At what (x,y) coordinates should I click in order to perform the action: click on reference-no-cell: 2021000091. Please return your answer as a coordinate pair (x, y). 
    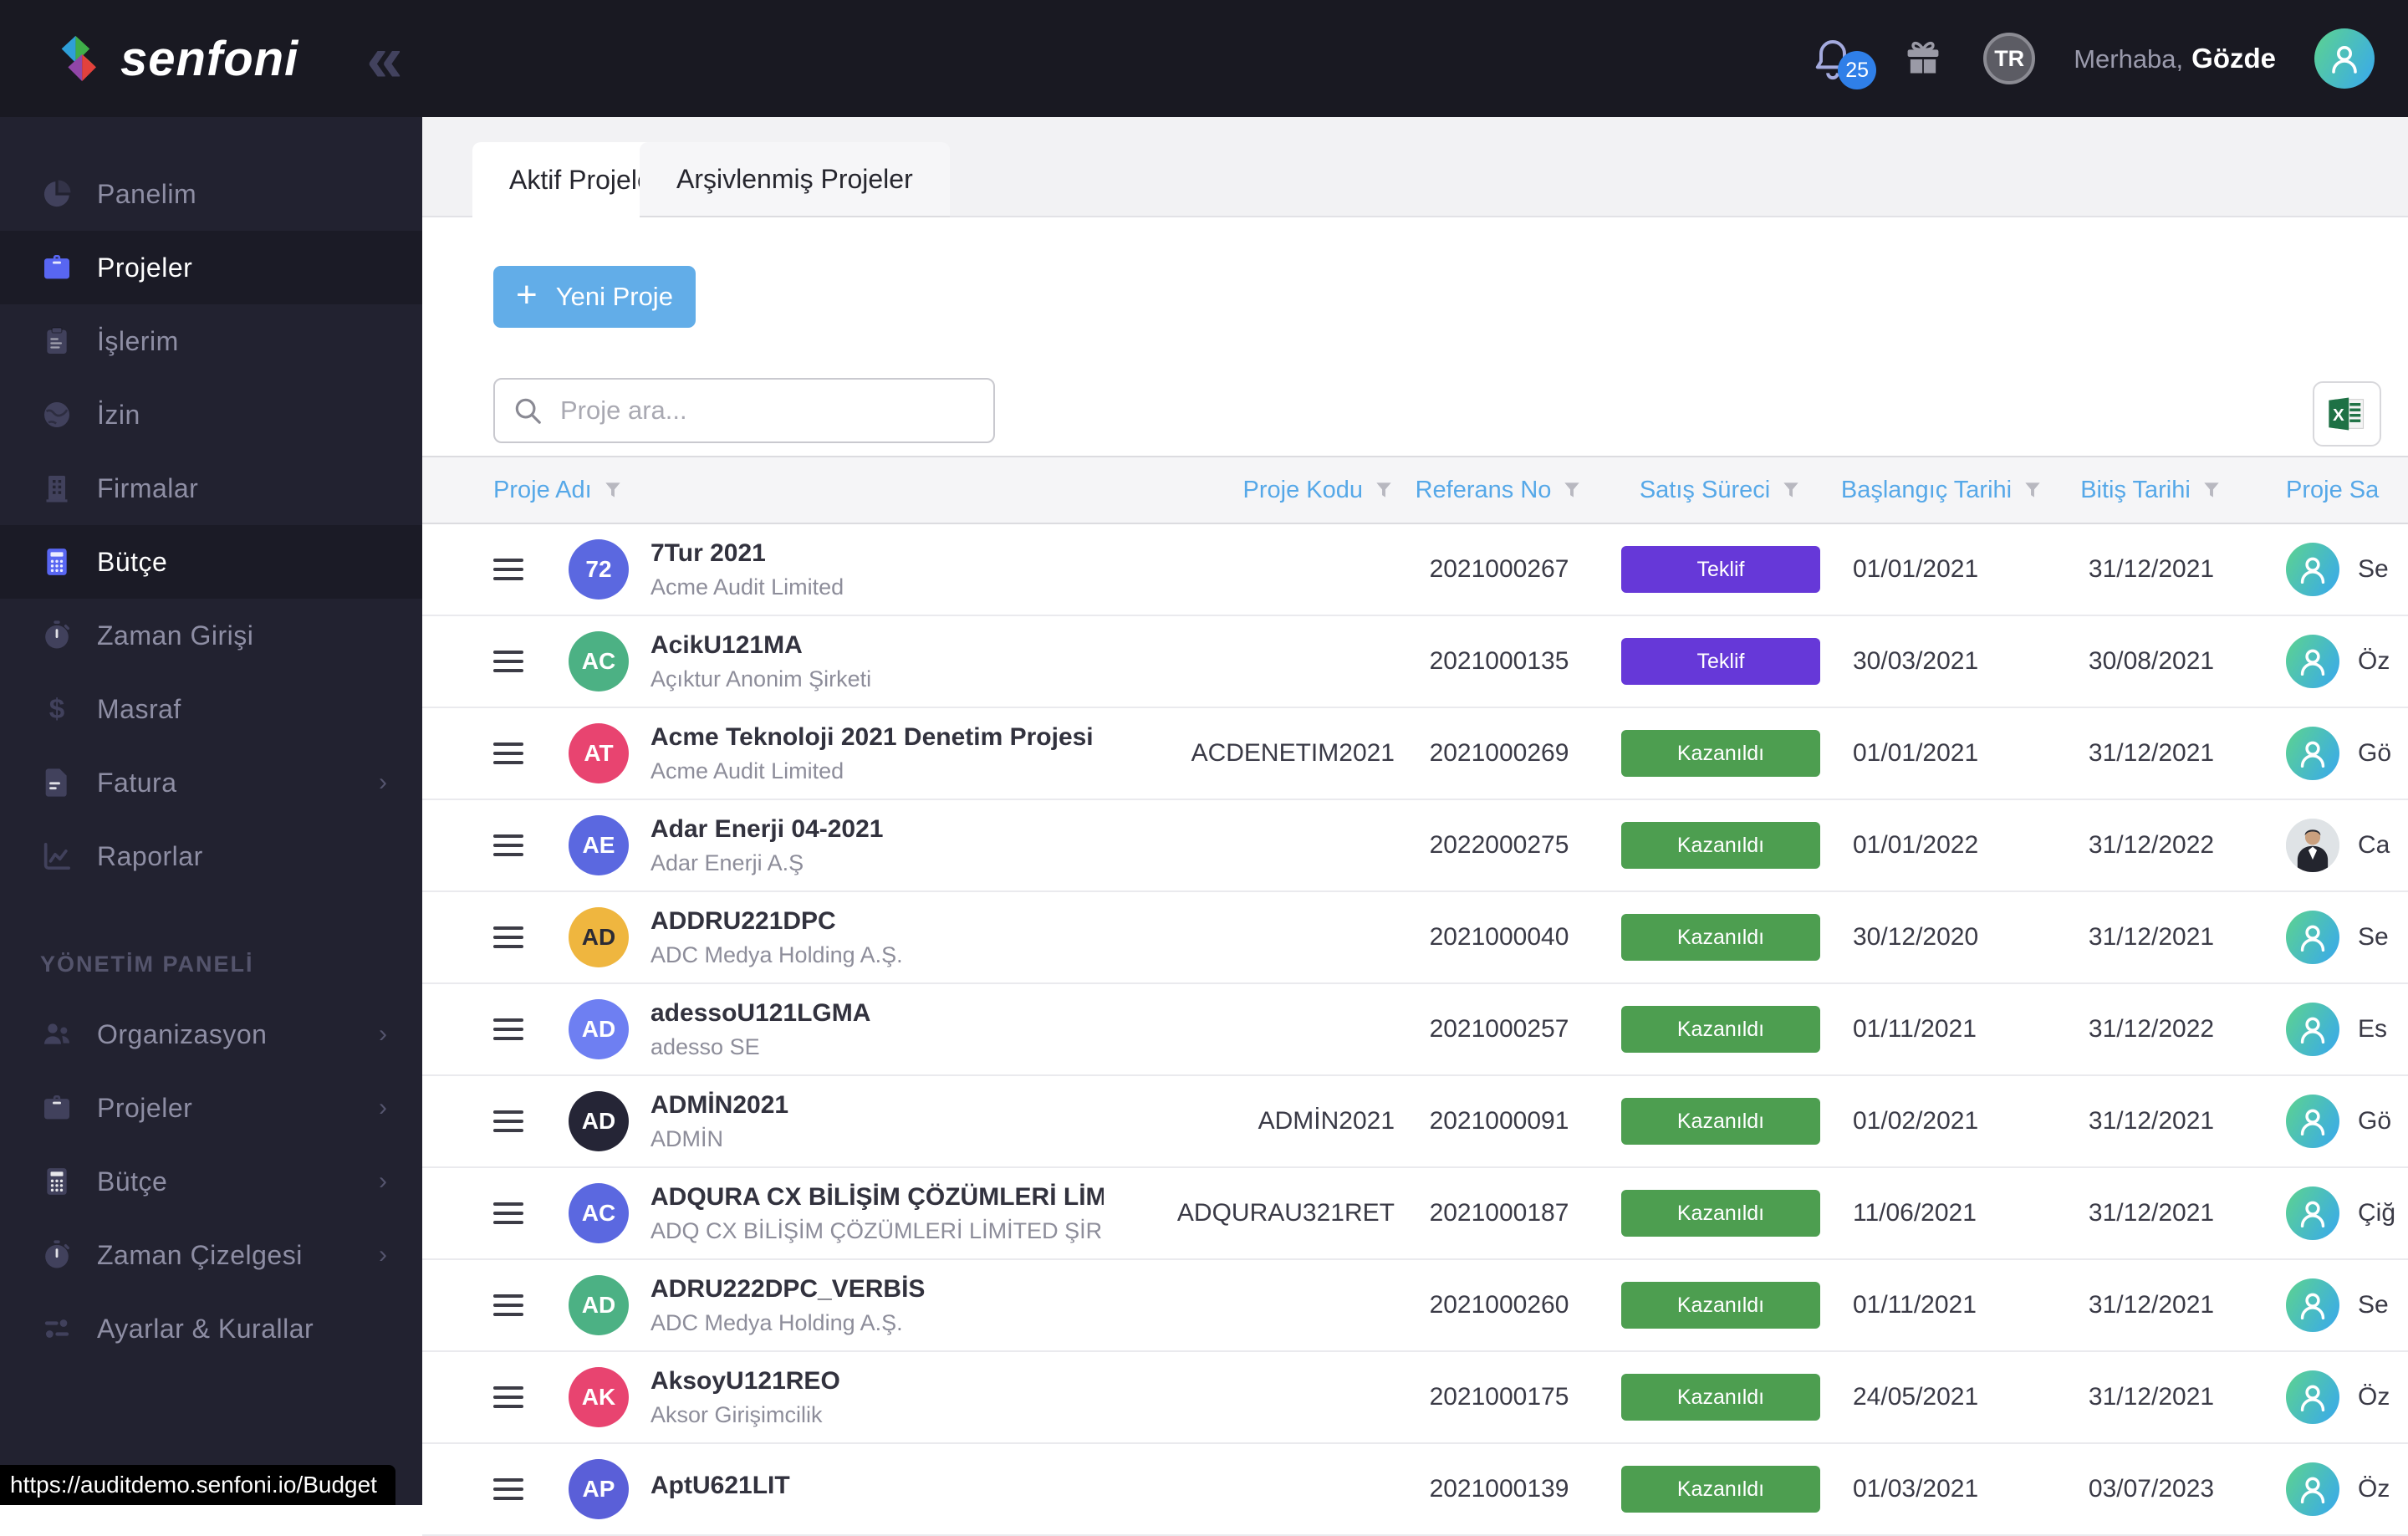
    Looking at the image, I should click on (1500, 1121).